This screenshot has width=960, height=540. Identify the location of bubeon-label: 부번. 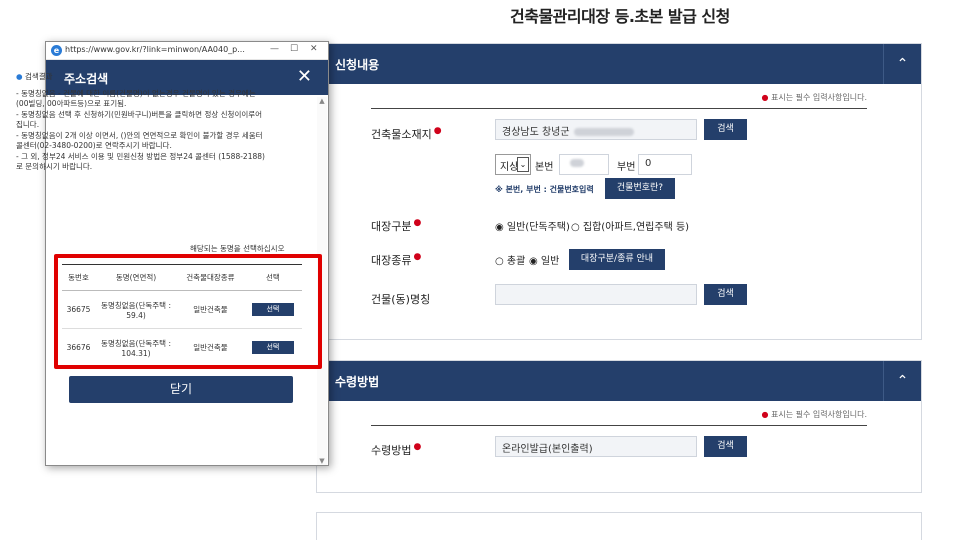
(626, 167).